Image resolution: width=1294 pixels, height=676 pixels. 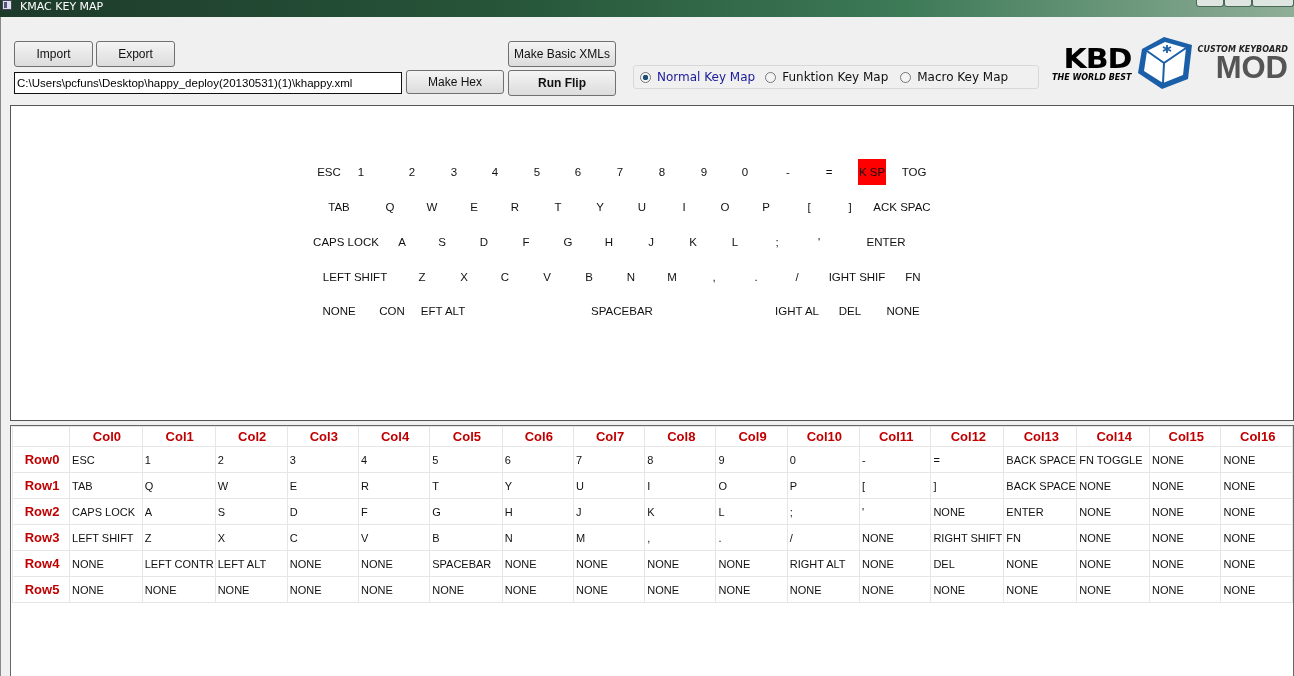 I want to click on table-cell: BACK SPACE, so click(x=1040, y=459).